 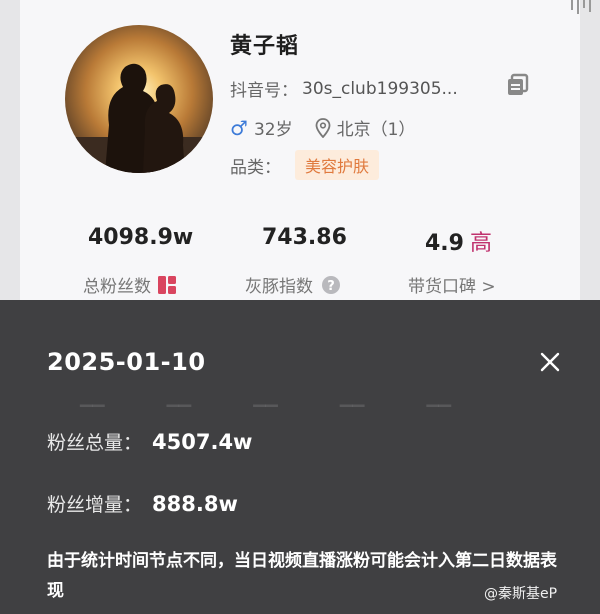 I want to click on profile-name: 黄子韬, so click(x=265, y=46).